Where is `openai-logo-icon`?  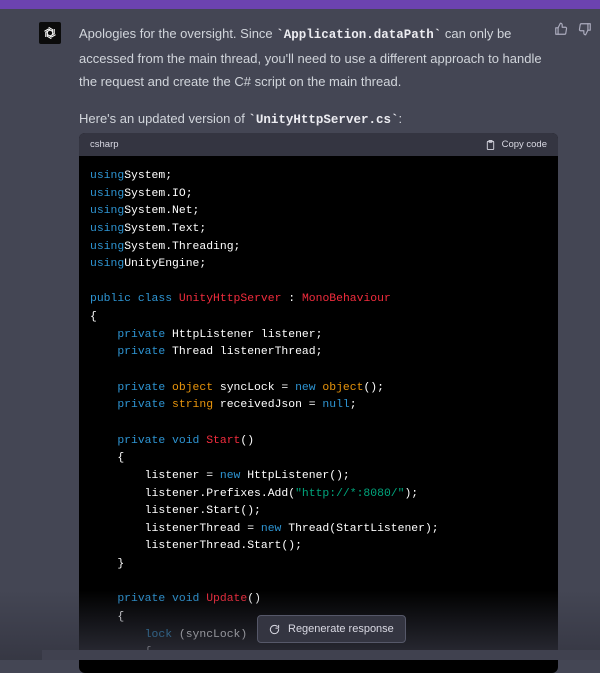 openai-logo-icon is located at coordinates (50, 33).